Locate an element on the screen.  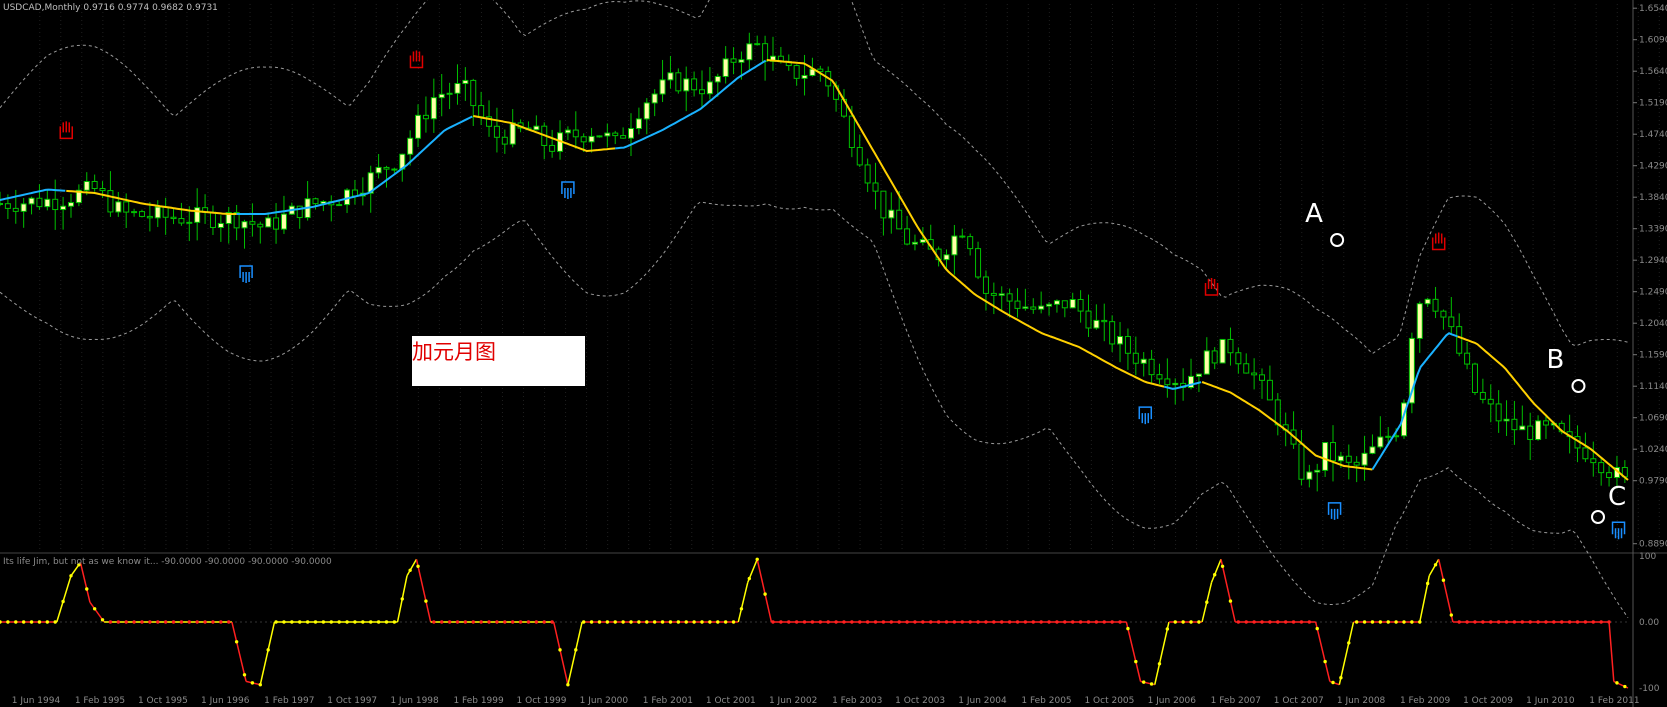
price-tick-label: 1.3840 is located at coordinates (1653, 198).